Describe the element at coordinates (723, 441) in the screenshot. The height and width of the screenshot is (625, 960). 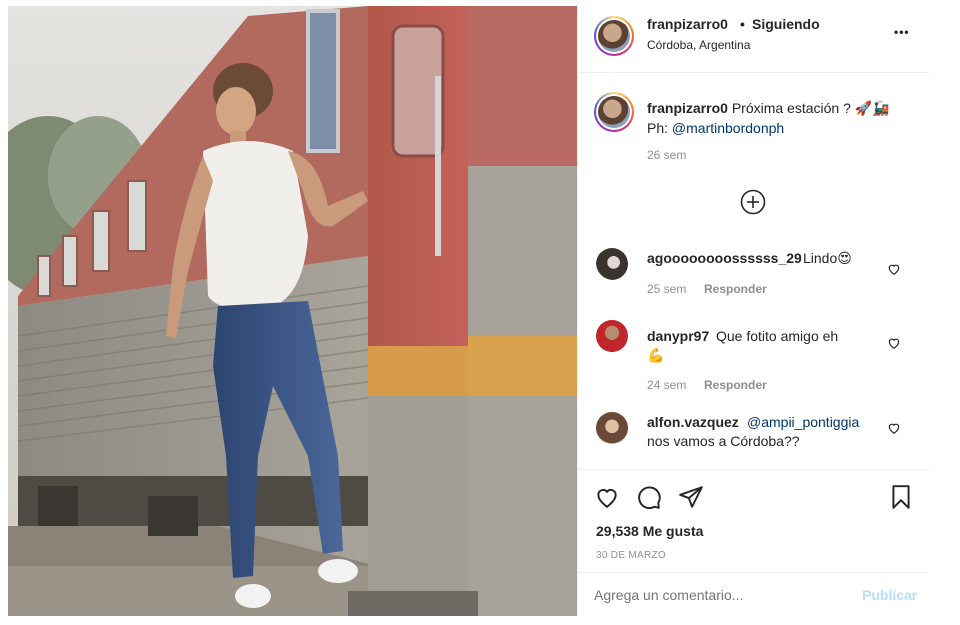
I see `comment-text: nos vamos a Córdoba??` at that location.